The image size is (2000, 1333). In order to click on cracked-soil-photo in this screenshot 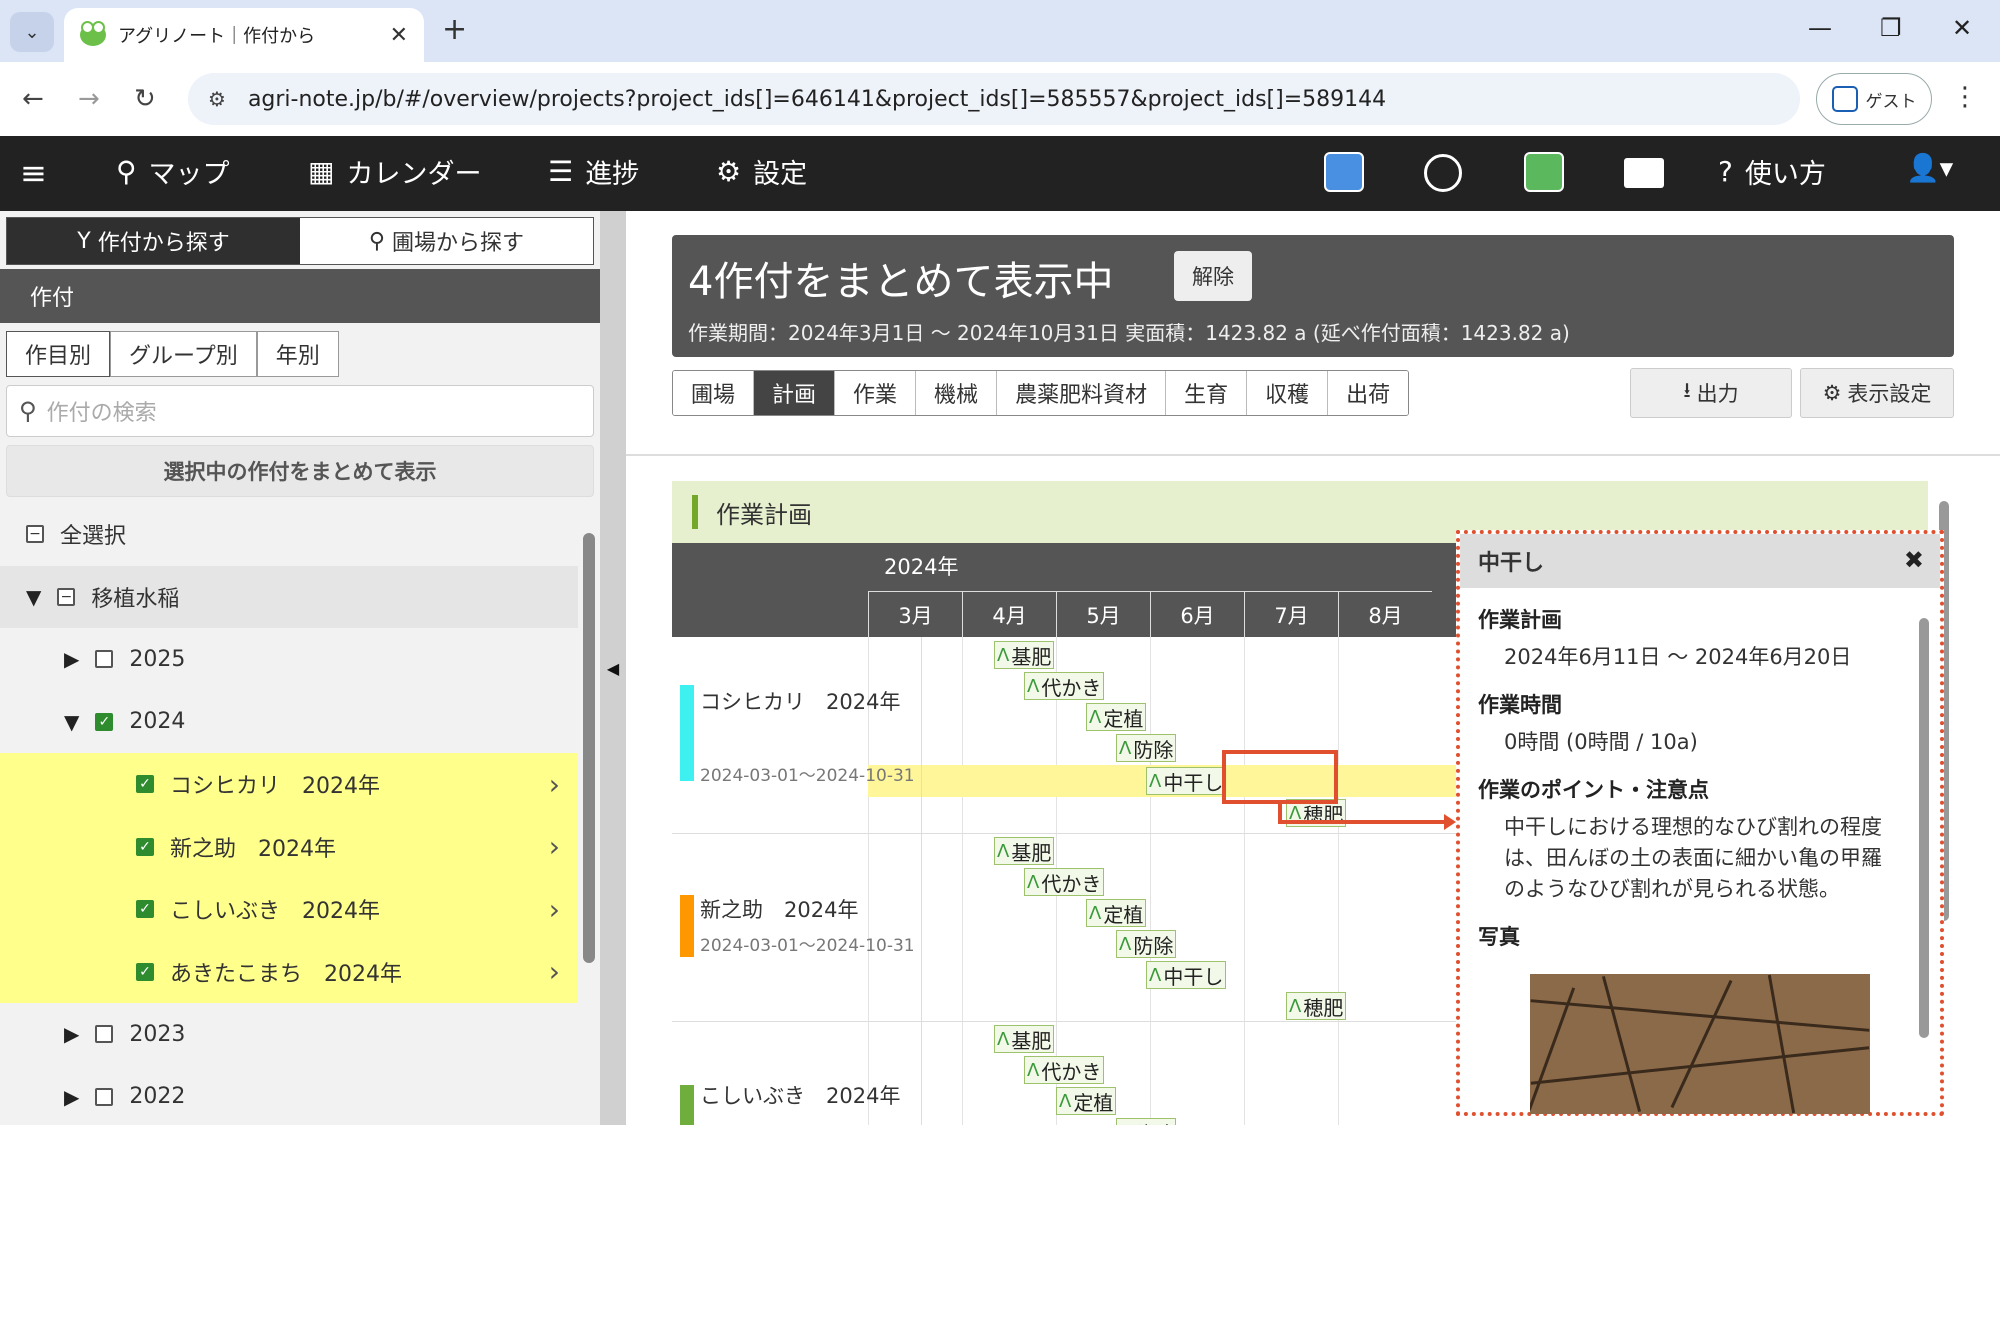, I will do `click(1700, 1044)`.